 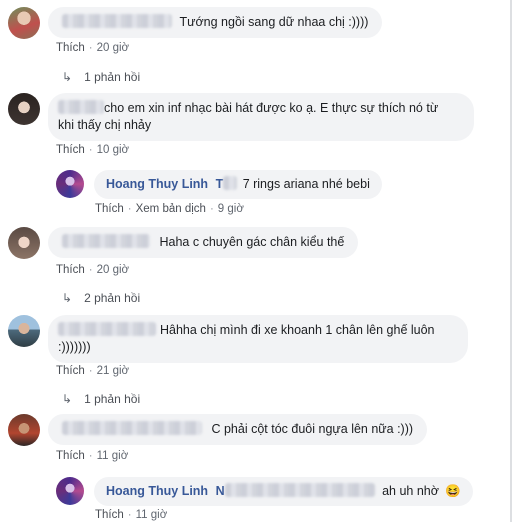 What do you see at coordinates (105, 125) in the screenshot?
I see `comment-text-line2: khi thấy chị nhảy` at bounding box center [105, 125].